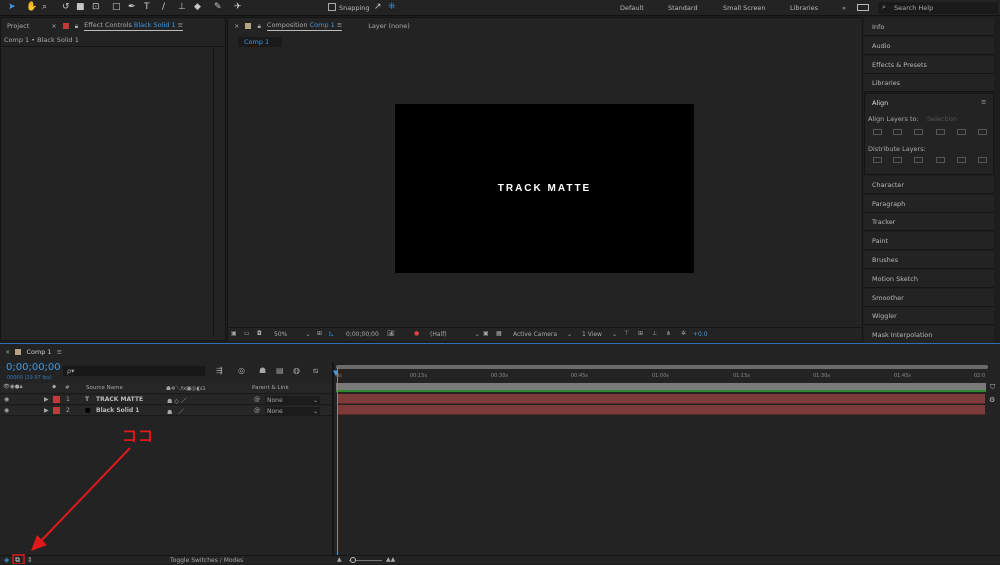  Describe the element at coordinates (18, 559) in the screenshot. I see `highlight-box` at that location.